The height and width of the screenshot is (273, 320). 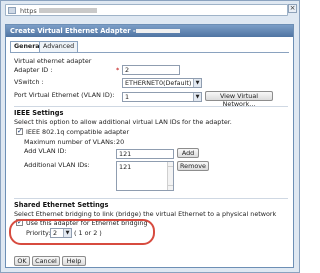 I want to click on add-vlan-button-label: Add, so click(x=188, y=153).